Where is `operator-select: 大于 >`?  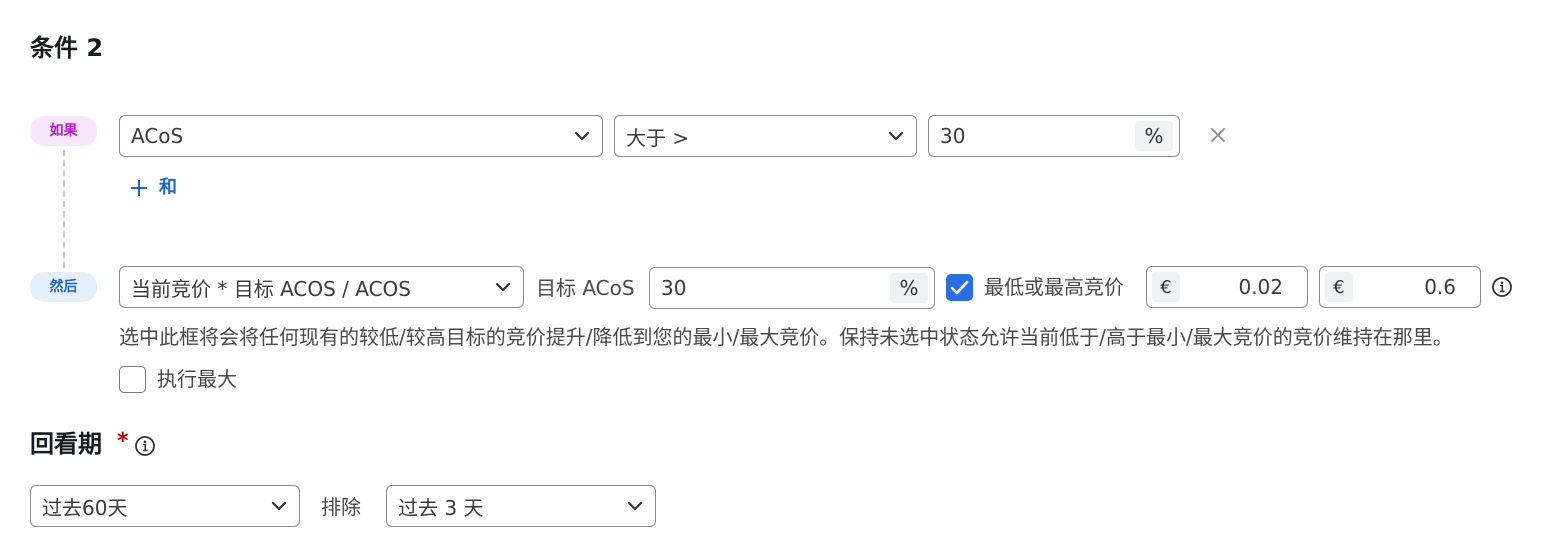 operator-select: 大于 > is located at coordinates (765, 136).